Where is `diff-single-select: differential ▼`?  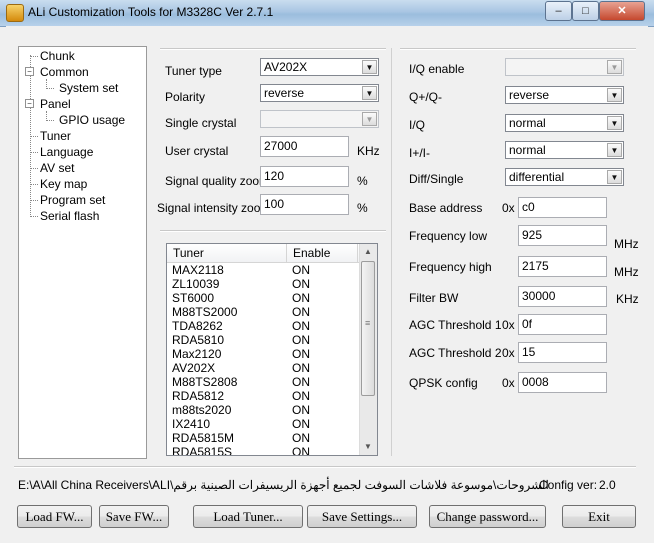
diff-single-select: differential ▼ is located at coordinates (564, 177).